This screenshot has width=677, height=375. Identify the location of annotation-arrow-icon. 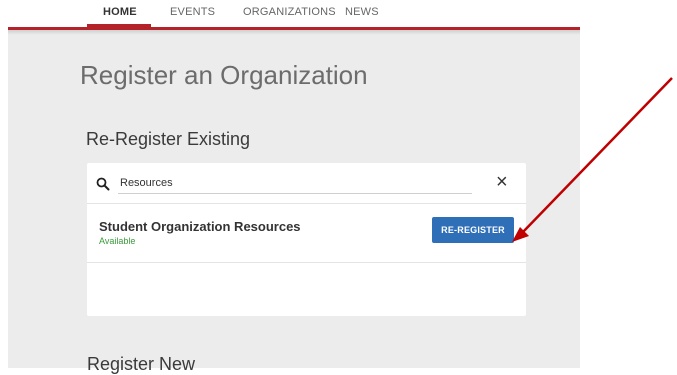
(592, 159).